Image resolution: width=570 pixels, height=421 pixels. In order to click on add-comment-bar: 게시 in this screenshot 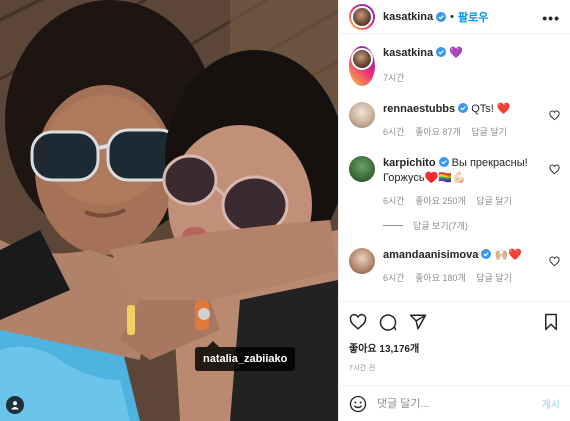, I will do `click(454, 403)`.